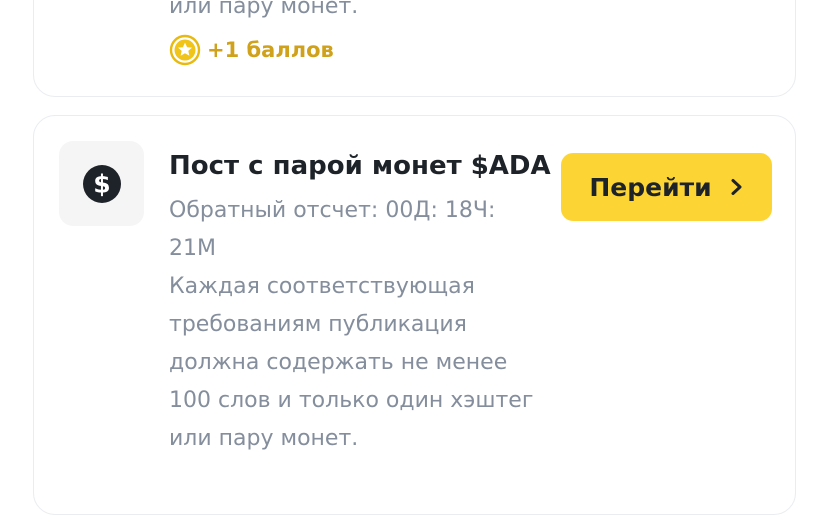 Image resolution: width=828 pixels, height=515 pixels. Describe the element at coordinates (270, 50) in the screenshot. I see `points-label: +1 баллов` at that location.